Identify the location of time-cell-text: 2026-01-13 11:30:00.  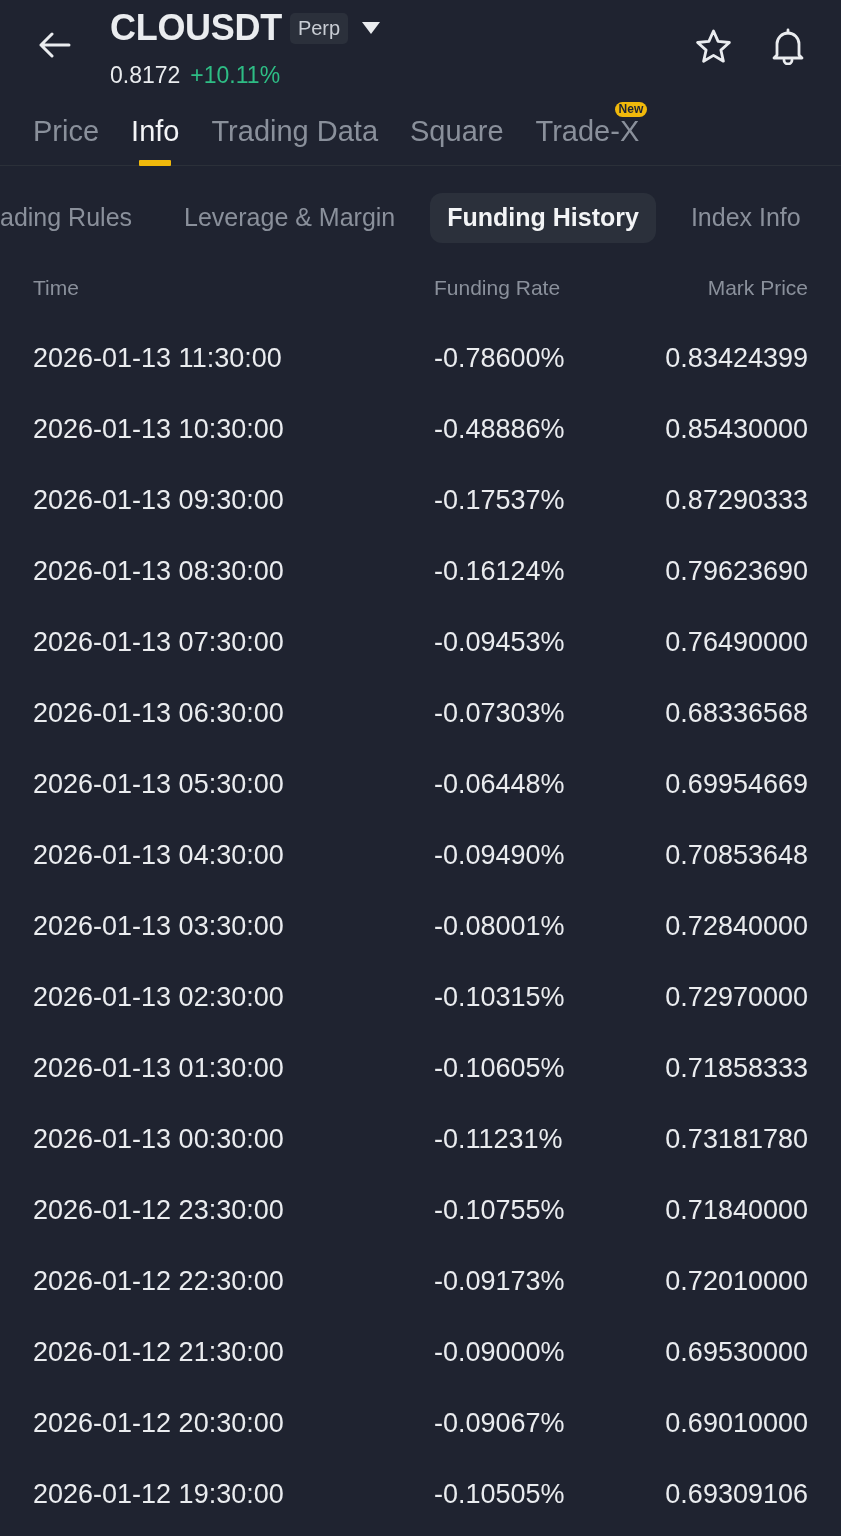
(158, 359).